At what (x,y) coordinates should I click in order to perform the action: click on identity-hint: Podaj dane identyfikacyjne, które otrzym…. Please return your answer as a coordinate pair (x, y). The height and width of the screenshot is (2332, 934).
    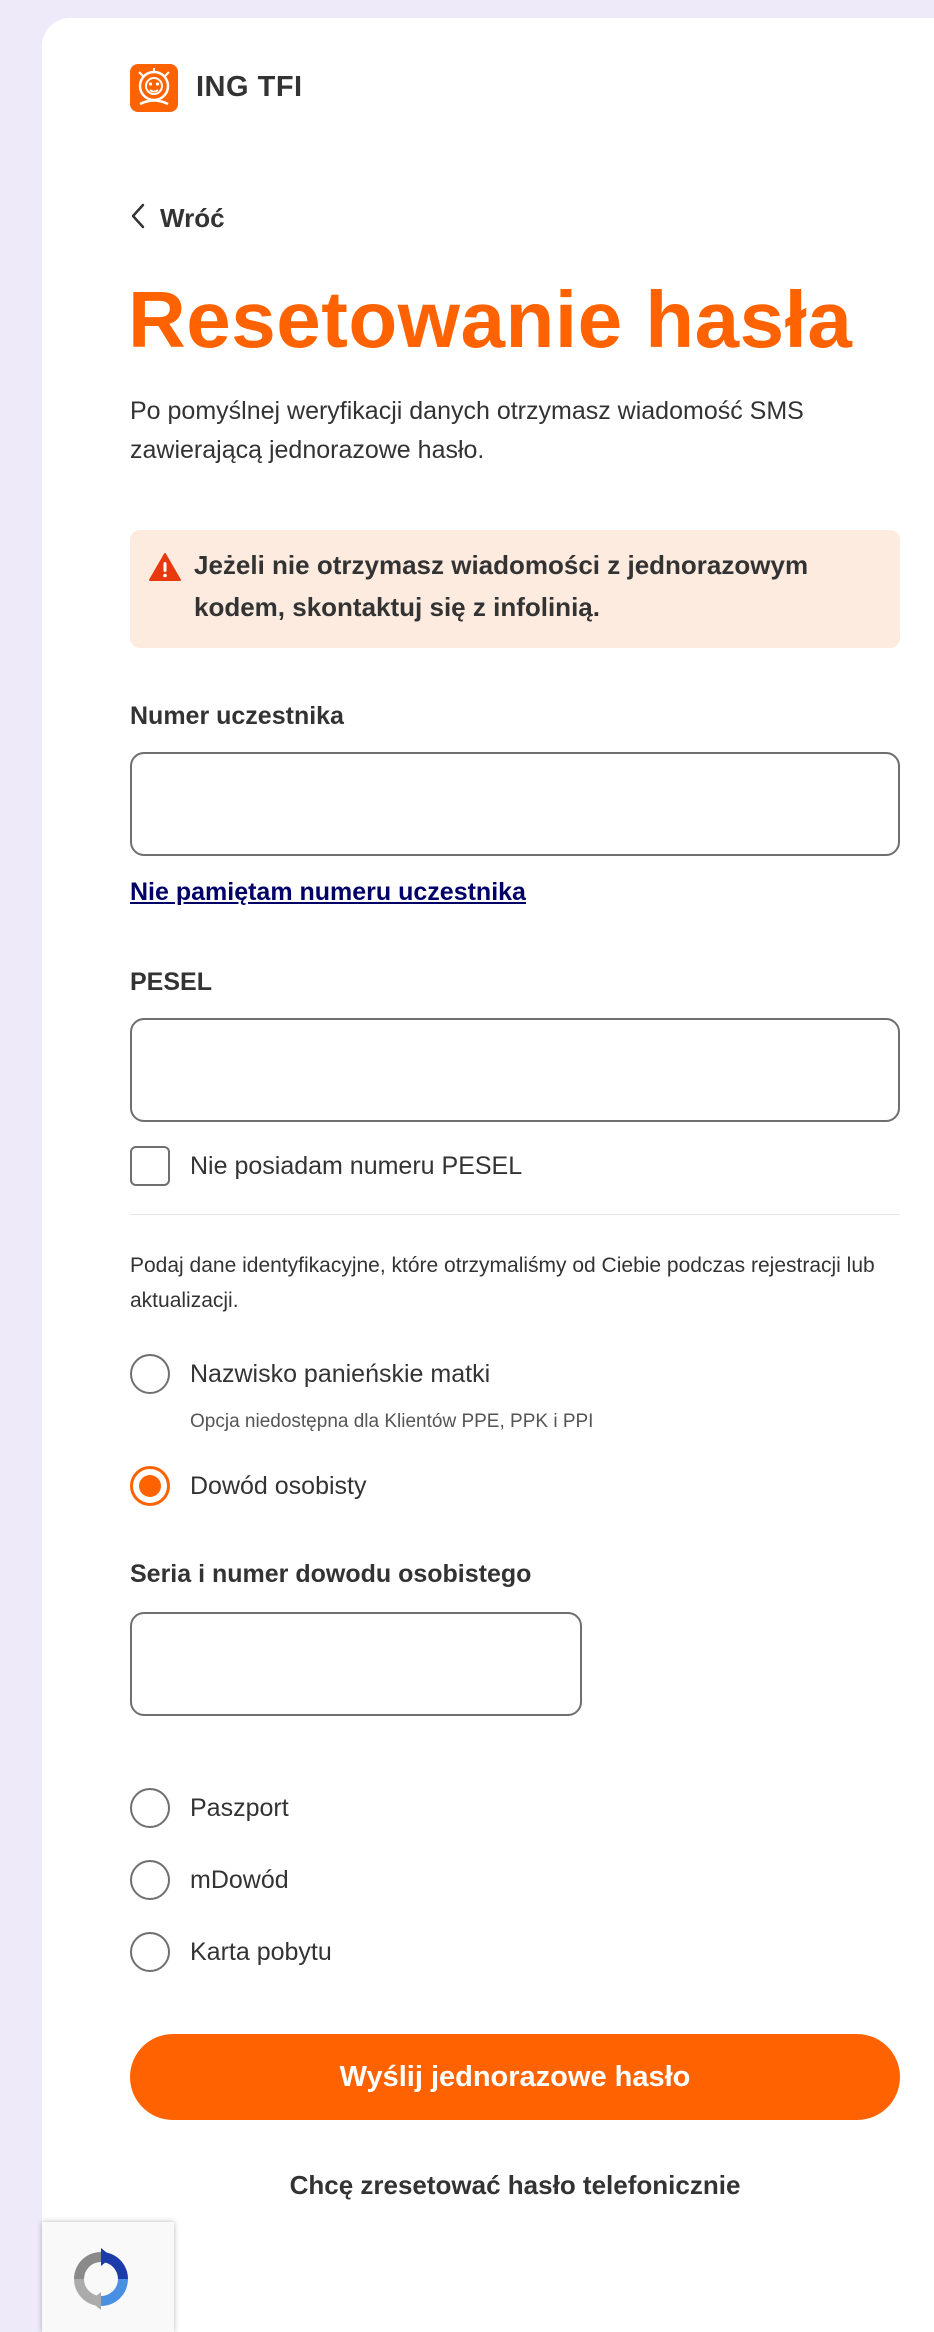
    Looking at the image, I should click on (502, 1283).